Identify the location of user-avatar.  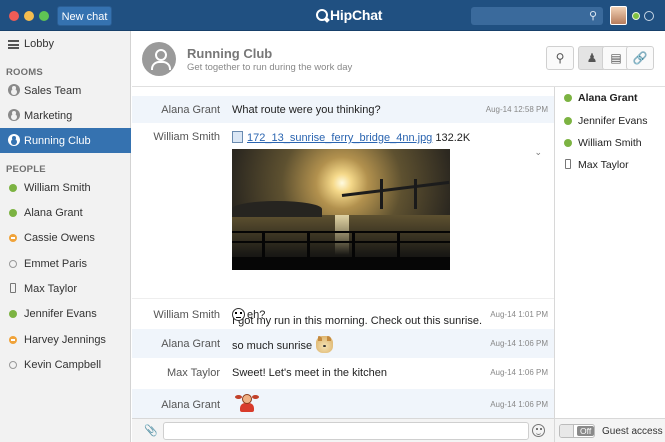
(618, 15).